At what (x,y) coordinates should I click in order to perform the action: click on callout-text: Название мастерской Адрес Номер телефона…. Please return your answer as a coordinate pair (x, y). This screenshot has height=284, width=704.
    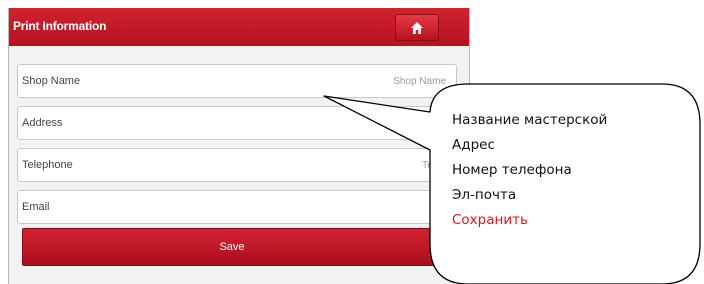
    Looking at the image, I should click on (529, 170).